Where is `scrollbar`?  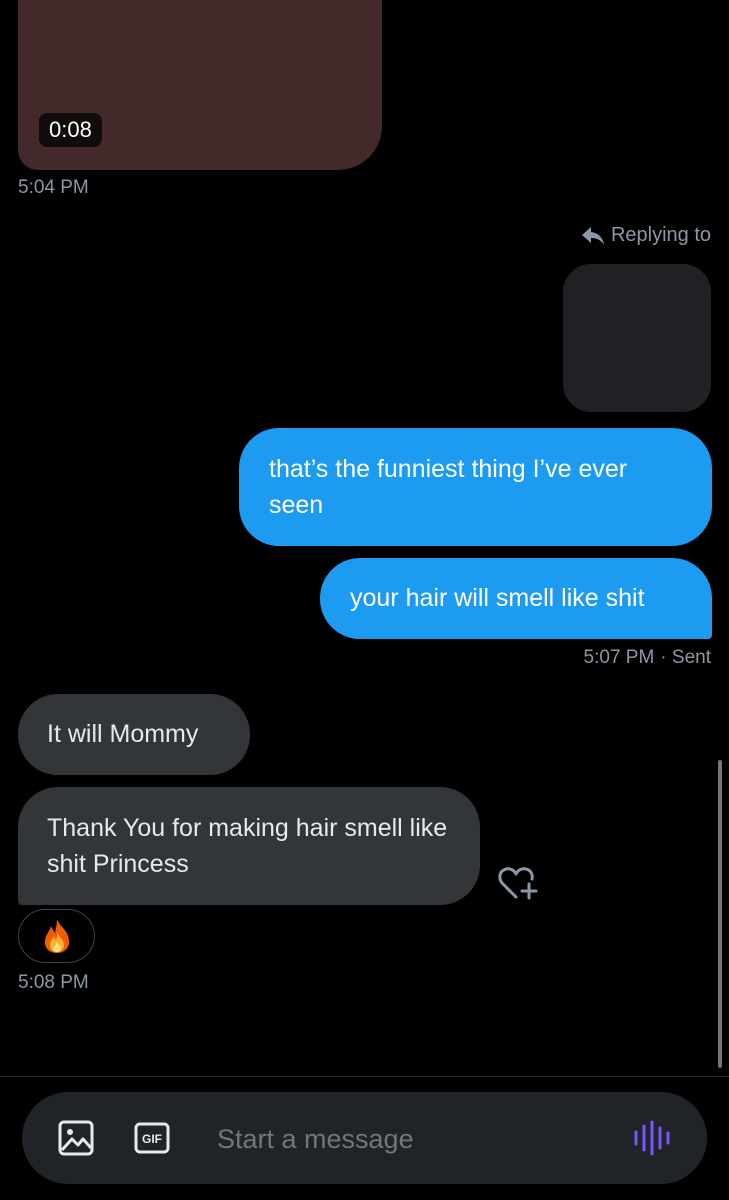 scrollbar is located at coordinates (720, 914).